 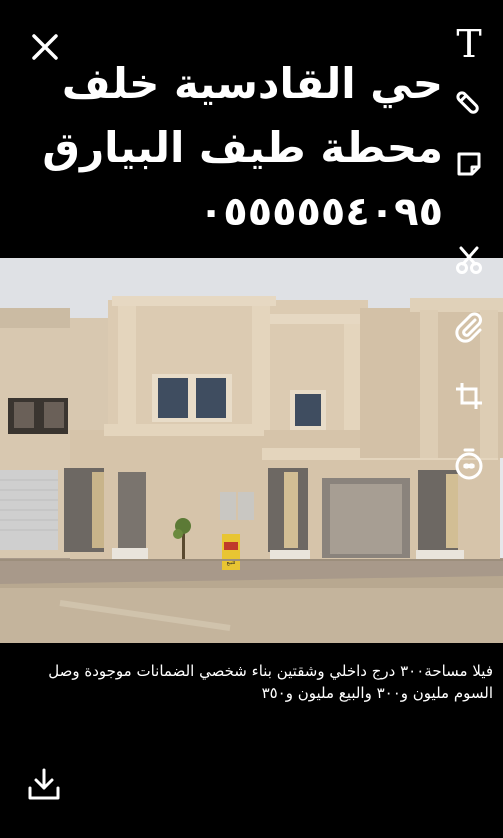 I want to click on crop-icon, so click(x=469, y=396).